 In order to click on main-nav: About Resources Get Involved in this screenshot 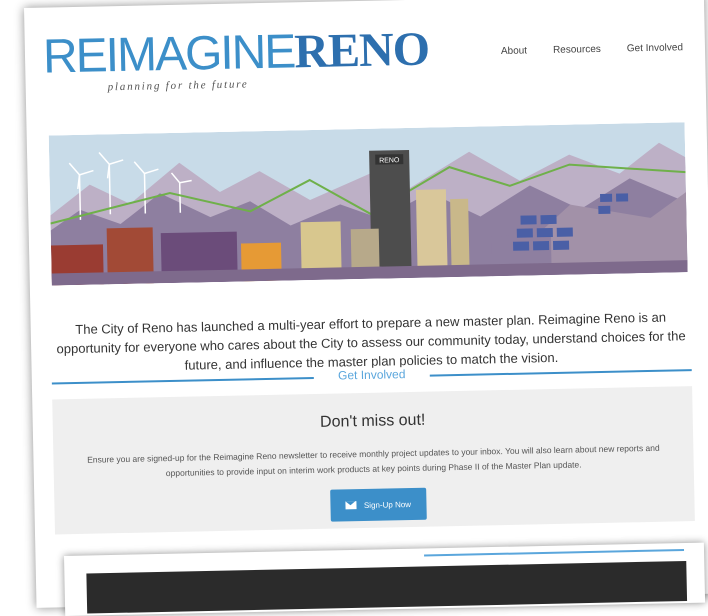, I will do `click(592, 49)`.